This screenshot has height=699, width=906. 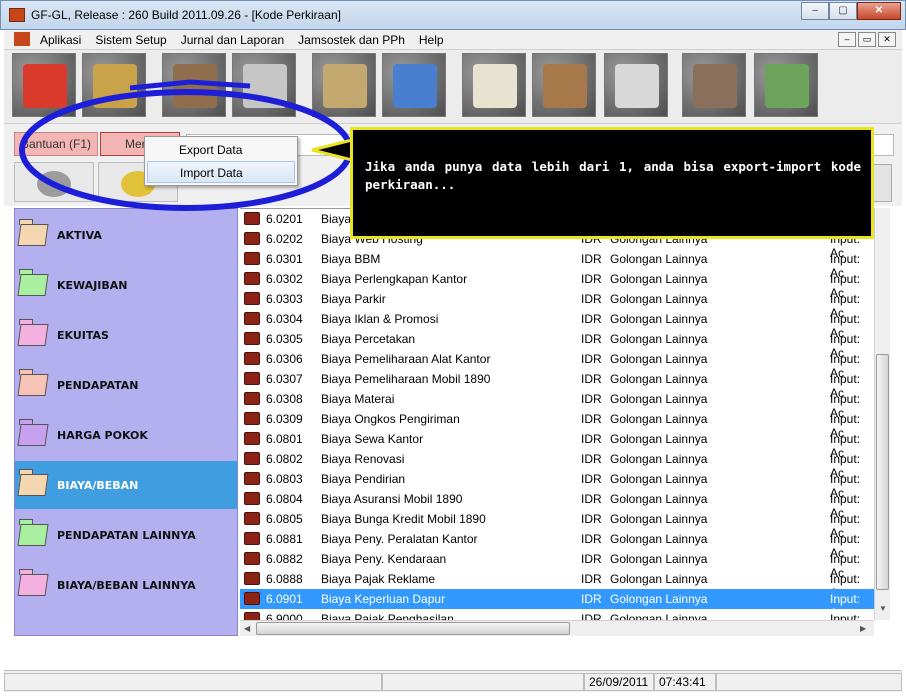 I want to click on clipboard-button, so click(x=564, y=85).